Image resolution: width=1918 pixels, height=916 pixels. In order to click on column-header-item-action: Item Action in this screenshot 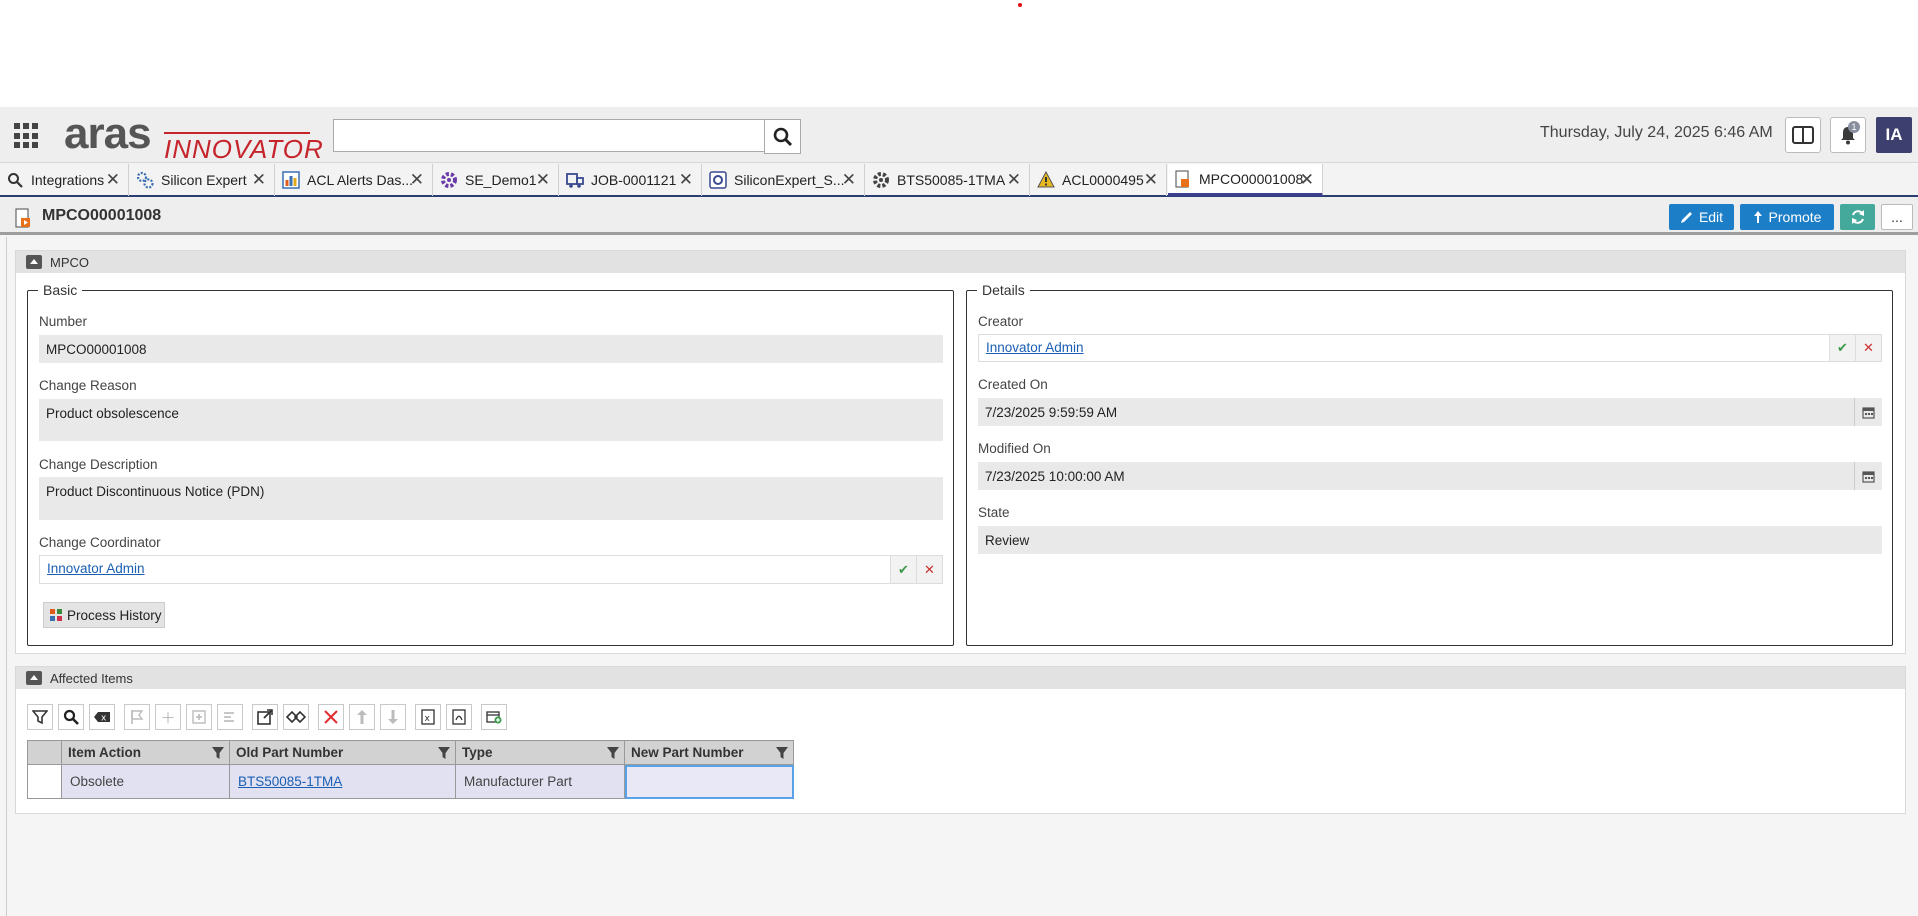, I will do `click(145, 752)`.